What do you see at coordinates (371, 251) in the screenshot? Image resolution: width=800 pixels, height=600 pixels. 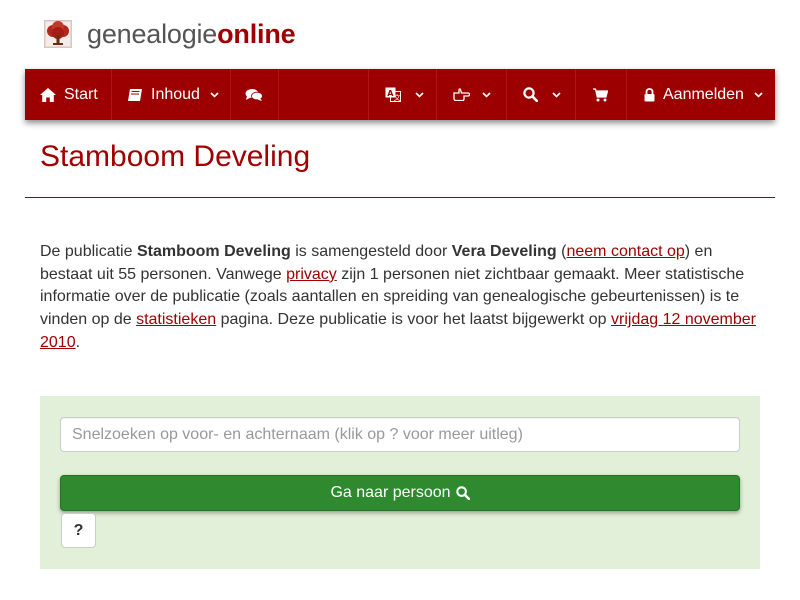 I see `intro-text: is samengesteld door` at bounding box center [371, 251].